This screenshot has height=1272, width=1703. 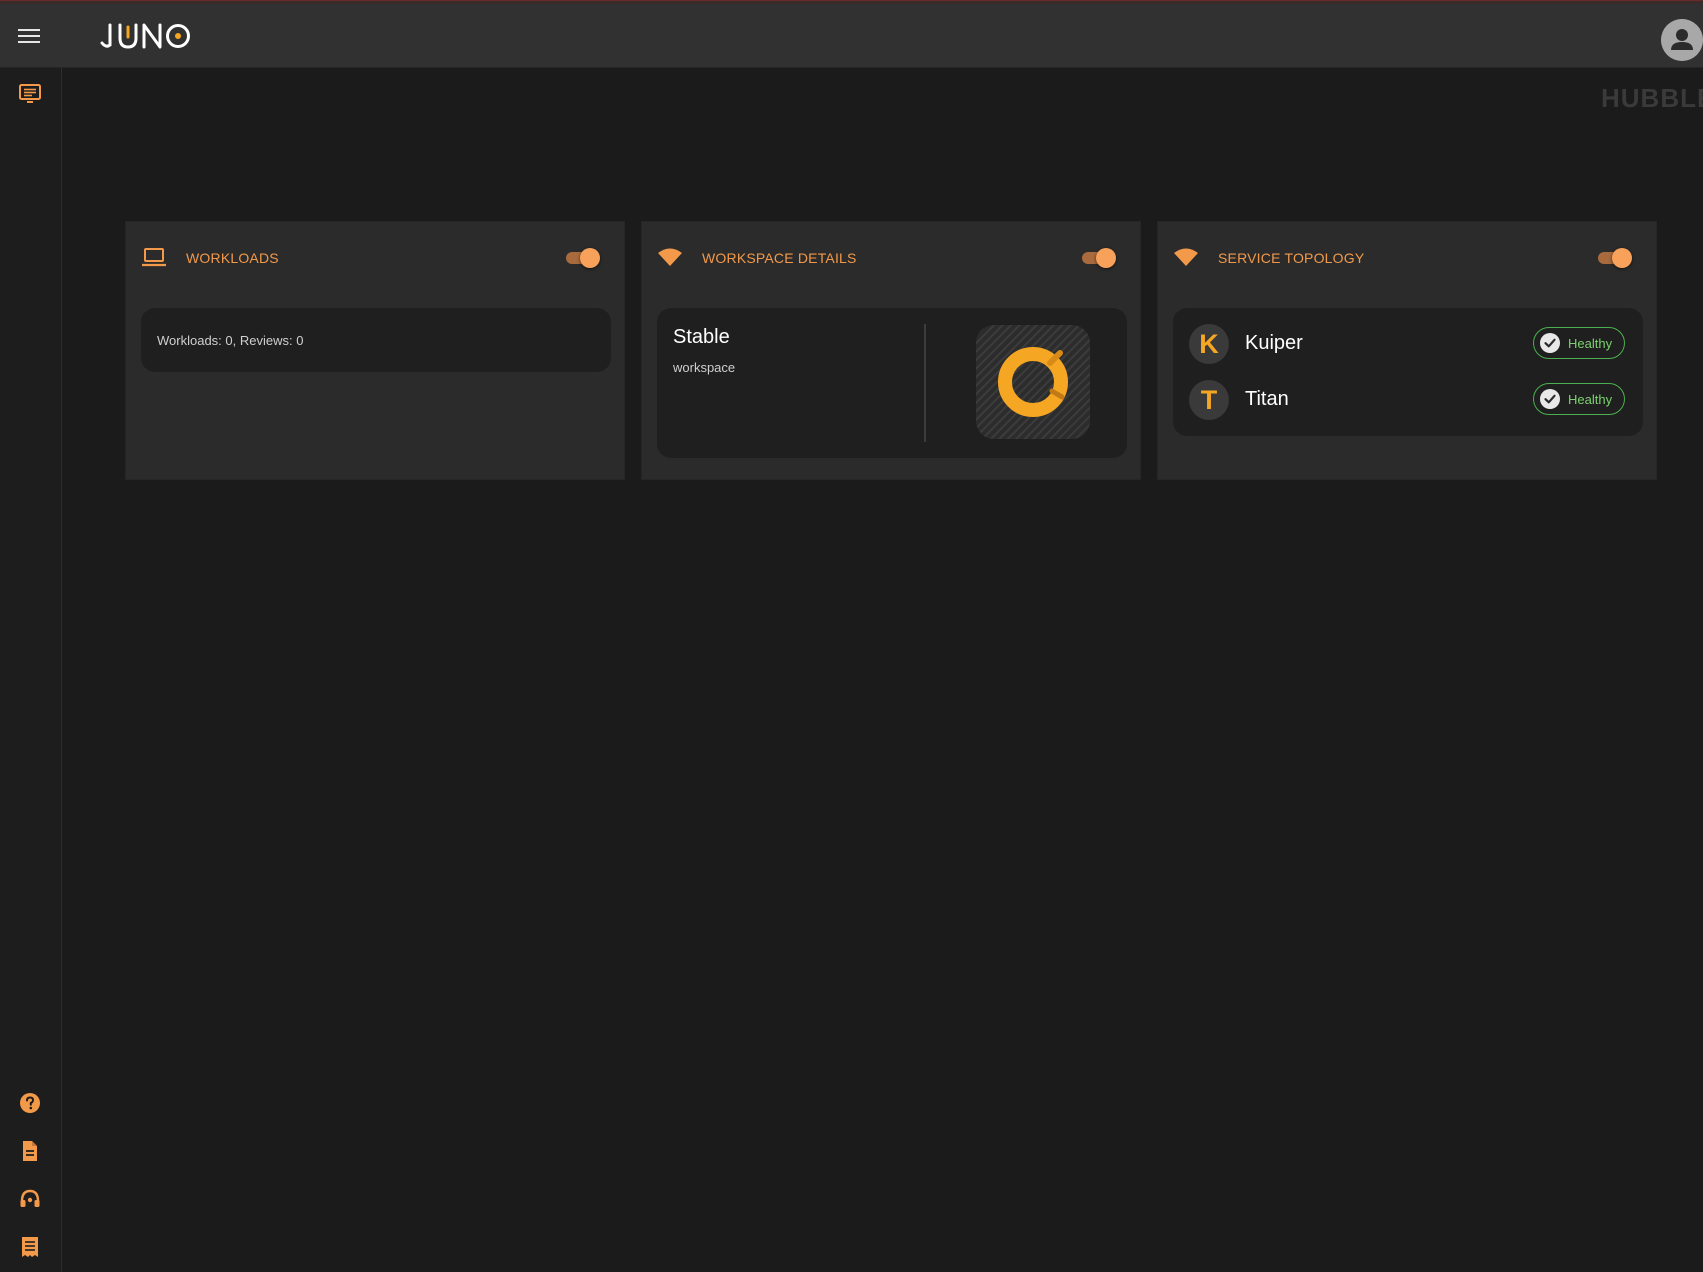 What do you see at coordinates (30, 1247) in the screenshot?
I see `receipt-icon` at bounding box center [30, 1247].